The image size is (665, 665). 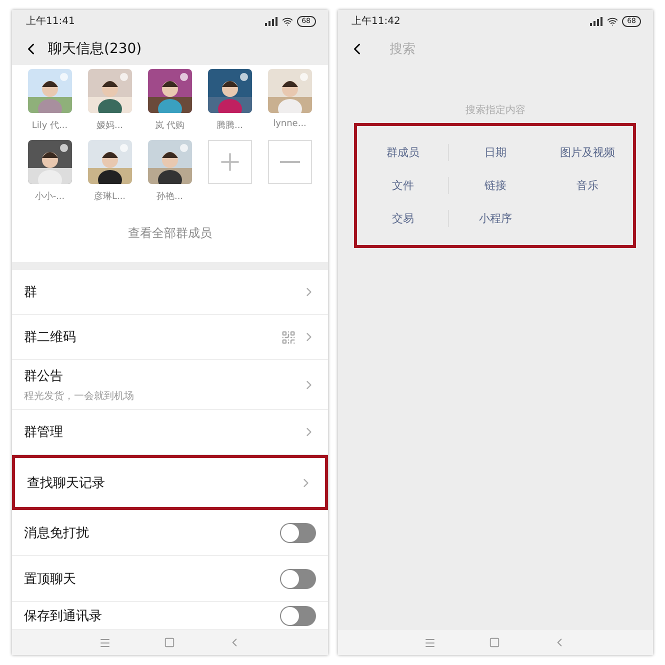 I want to click on search-category-link: 文件, so click(x=403, y=185).